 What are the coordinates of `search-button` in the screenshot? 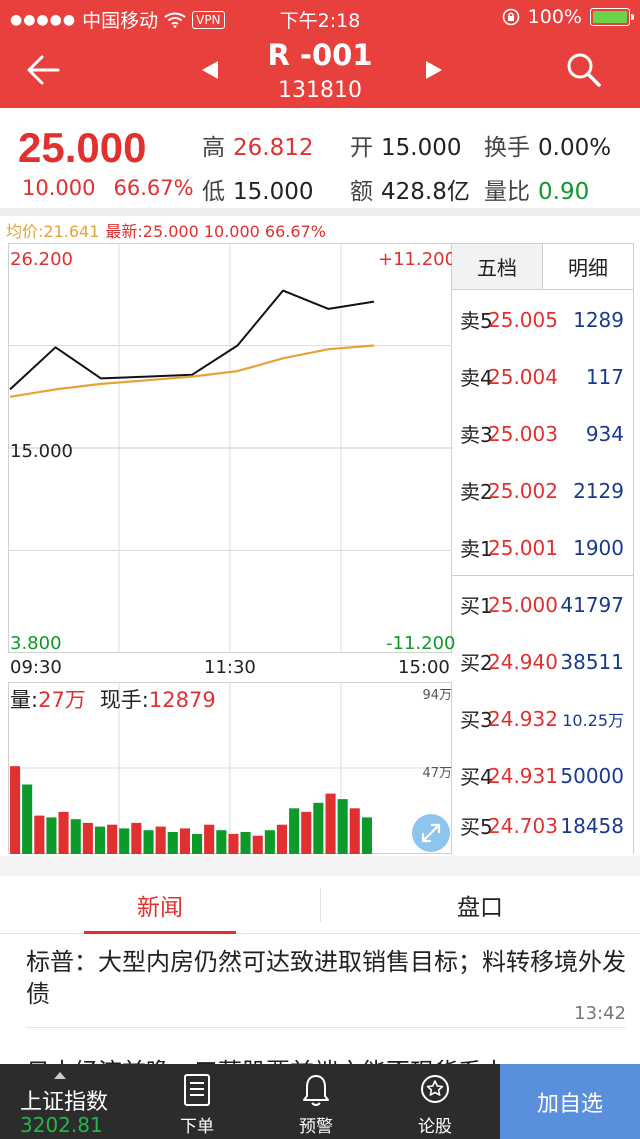 It's located at (584, 70).